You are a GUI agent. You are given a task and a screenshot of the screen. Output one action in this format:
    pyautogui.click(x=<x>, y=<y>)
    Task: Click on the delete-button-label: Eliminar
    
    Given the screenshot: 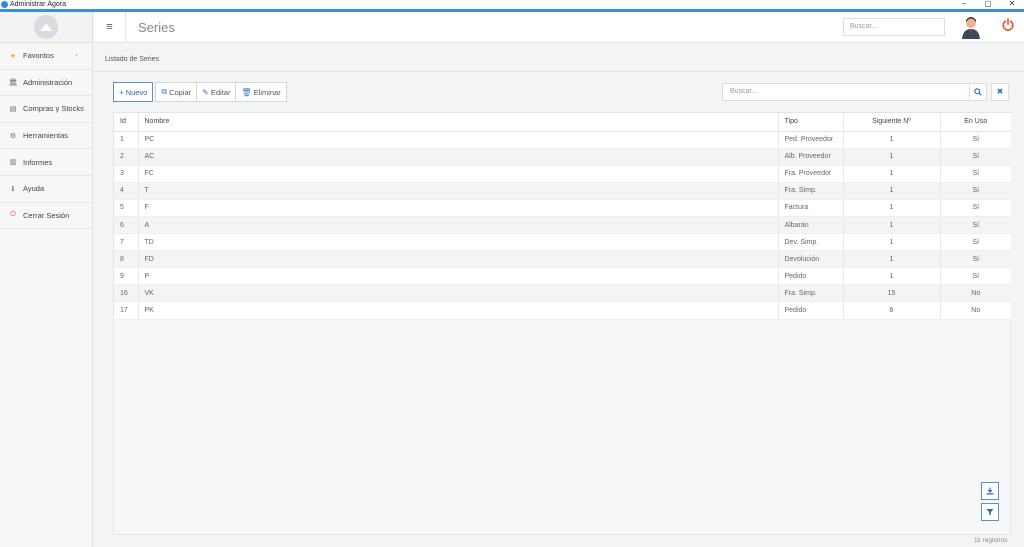 What is the action you would take?
    pyautogui.click(x=267, y=92)
    